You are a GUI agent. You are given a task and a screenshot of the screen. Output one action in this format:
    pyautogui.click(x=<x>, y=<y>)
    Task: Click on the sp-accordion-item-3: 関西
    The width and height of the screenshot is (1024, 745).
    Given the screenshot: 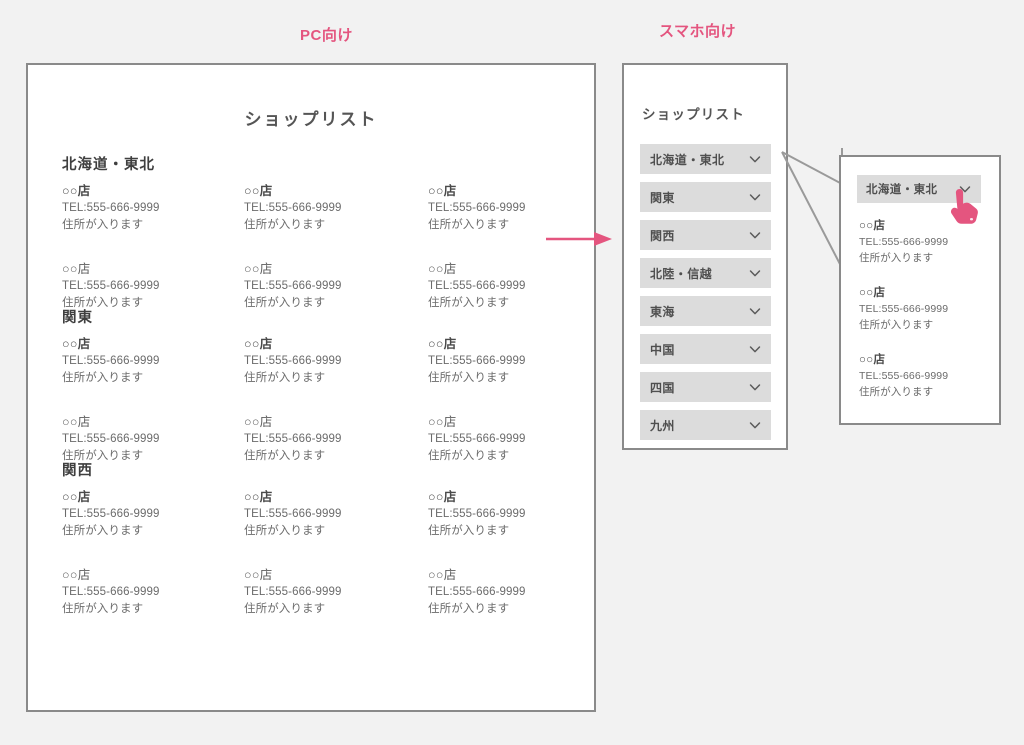 What is the action you would take?
    pyautogui.click(x=705, y=235)
    